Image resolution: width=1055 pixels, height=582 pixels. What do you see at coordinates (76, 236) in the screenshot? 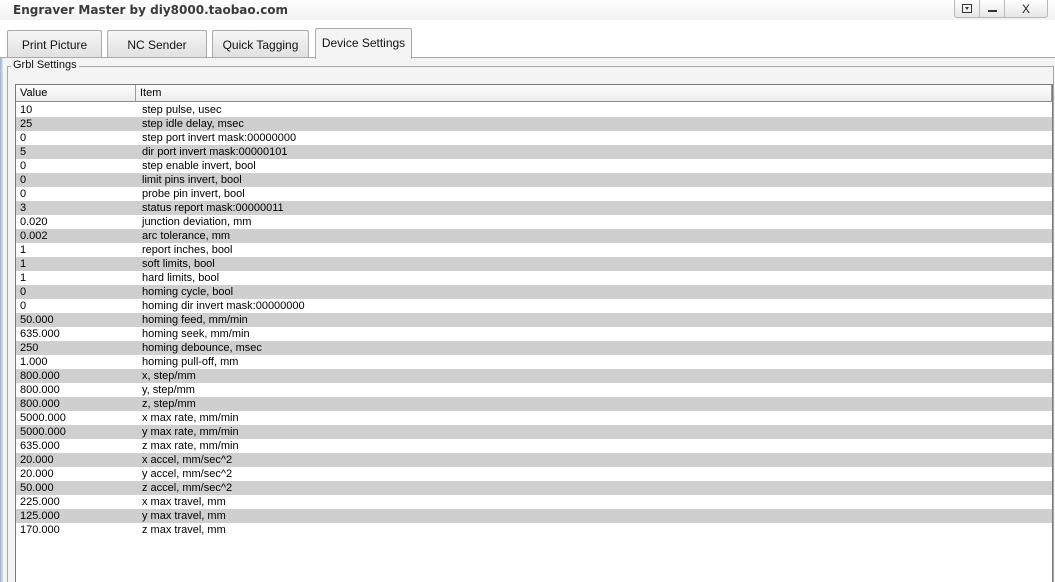
I see `setting-value: 0.002` at bounding box center [76, 236].